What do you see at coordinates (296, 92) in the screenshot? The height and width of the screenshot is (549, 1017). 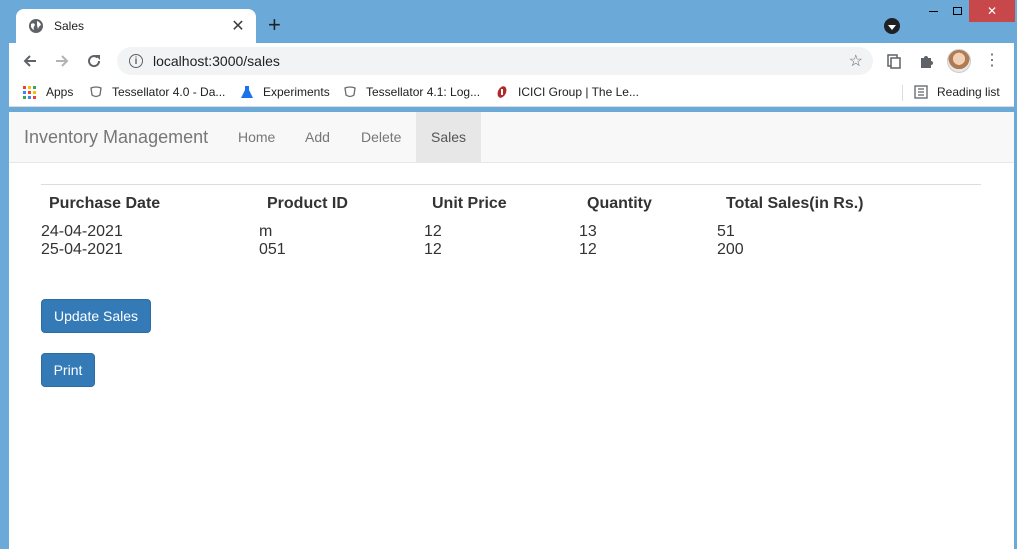 I see `bookmark-label: Experiments` at bounding box center [296, 92].